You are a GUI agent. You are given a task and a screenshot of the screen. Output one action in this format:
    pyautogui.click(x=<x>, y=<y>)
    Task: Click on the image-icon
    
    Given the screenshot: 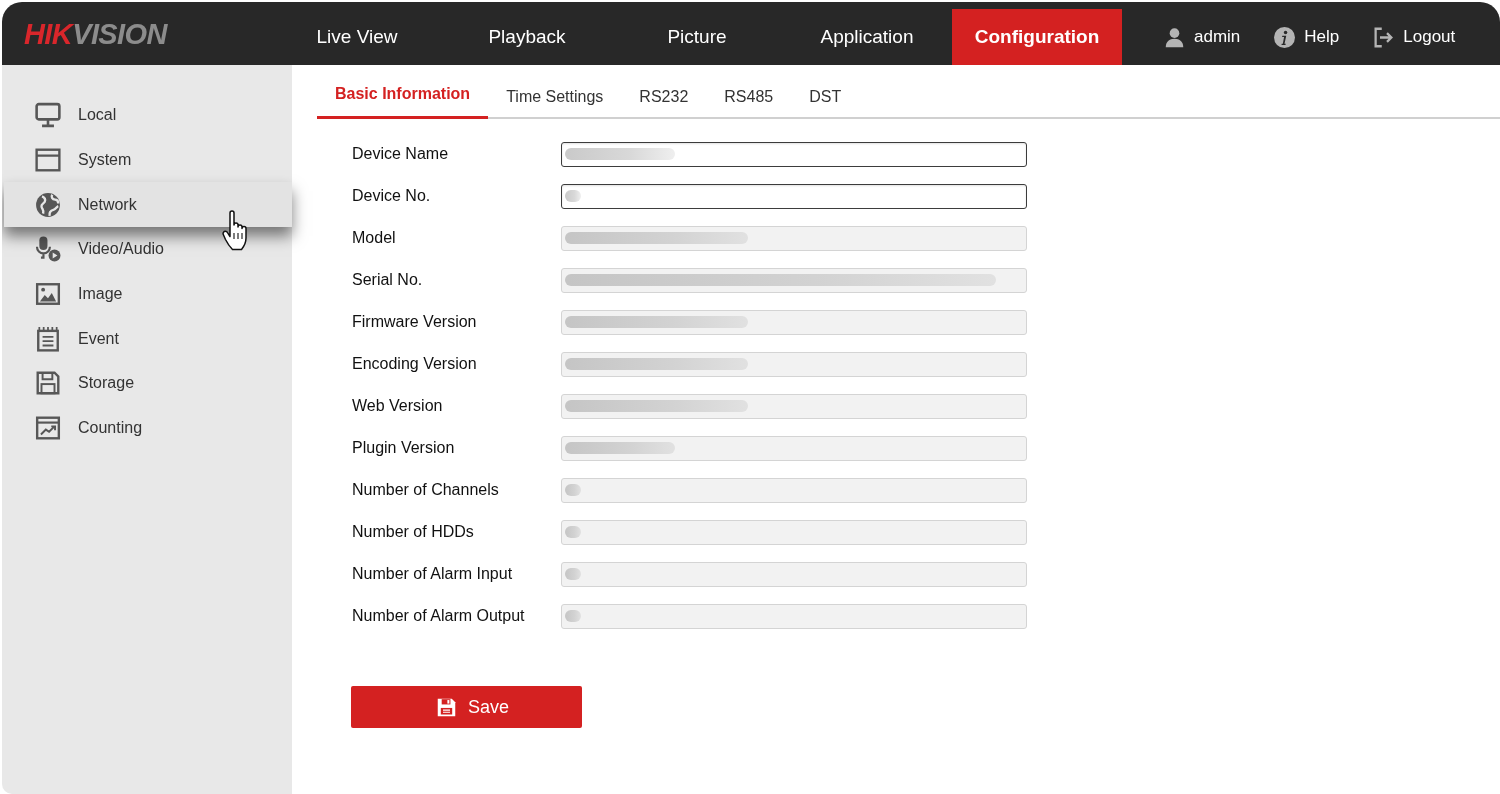 What is the action you would take?
    pyautogui.click(x=48, y=294)
    